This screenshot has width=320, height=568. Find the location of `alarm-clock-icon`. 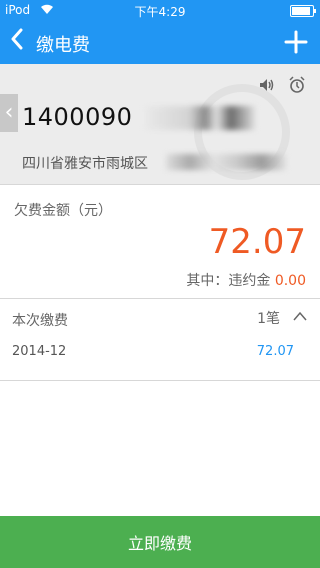

alarm-clock-icon is located at coordinates (297, 85).